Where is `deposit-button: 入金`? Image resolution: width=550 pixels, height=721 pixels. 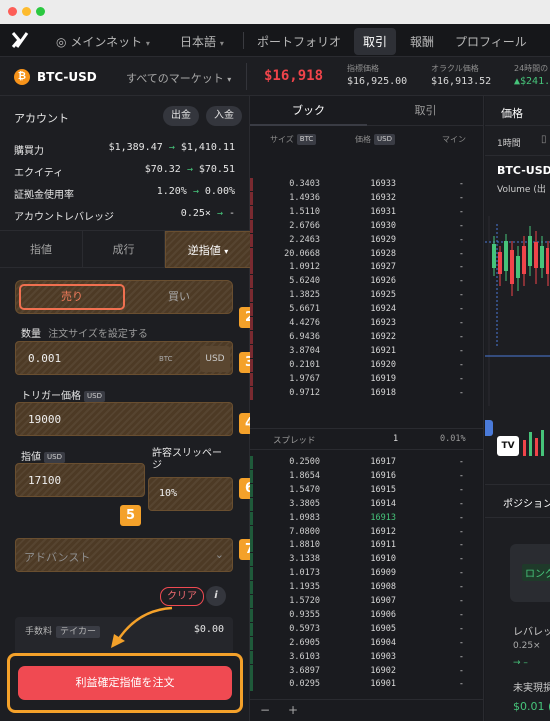
deposit-button: 入金 is located at coordinates (224, 116).